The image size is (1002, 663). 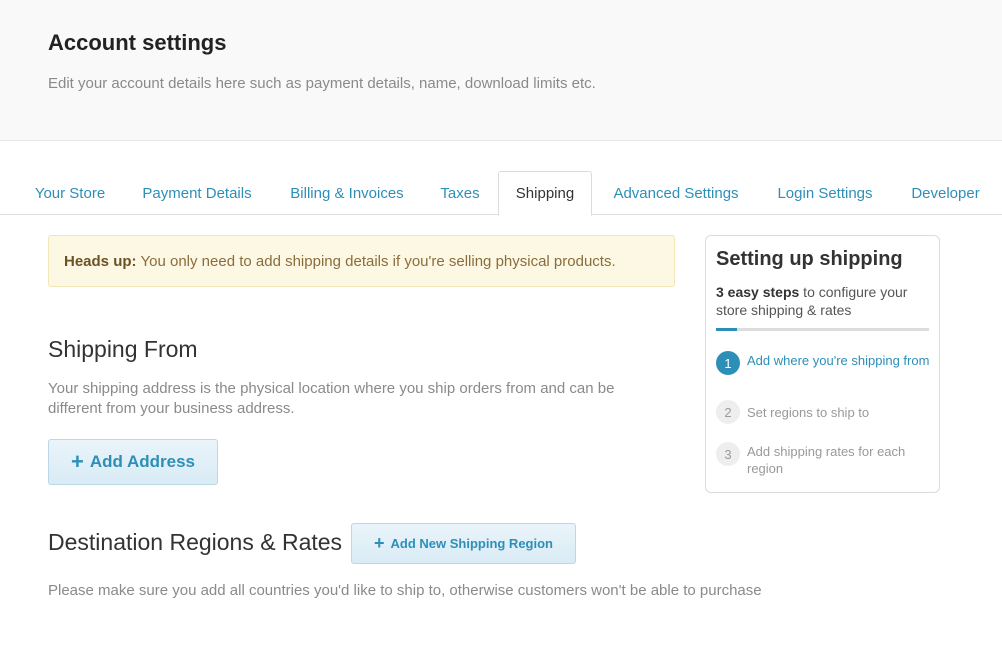 What do you see at coordinates (822, 329) in the screenshot?
I see `setup-progress-bar` at bounding box center [822, 329].